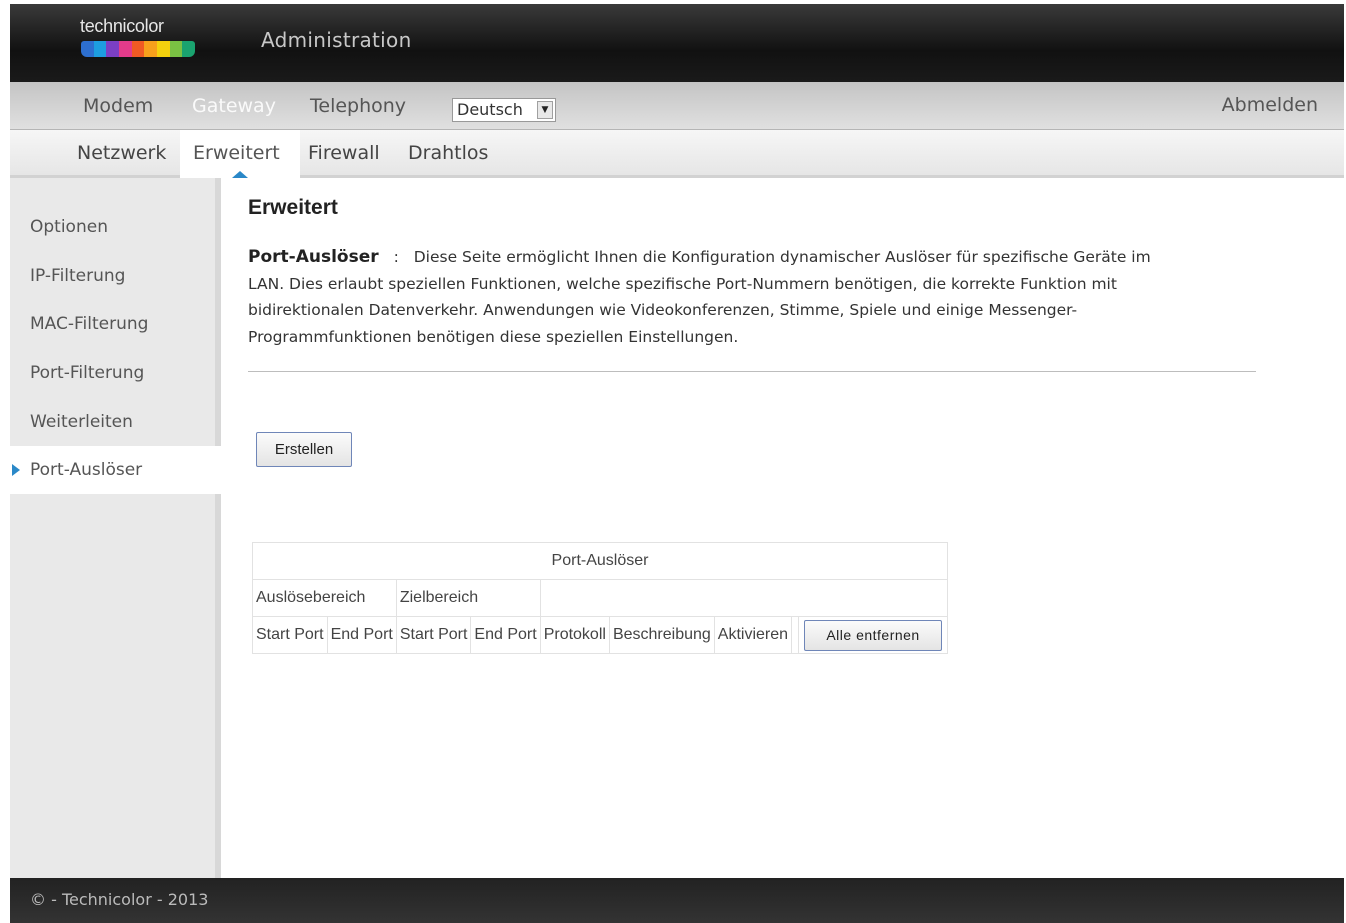 The height and width of the screenshot is (923, 1346). Describe the element at coordinates (313, 257) in the screenshot. I see `description-label: Port-Auslöser` at that location.